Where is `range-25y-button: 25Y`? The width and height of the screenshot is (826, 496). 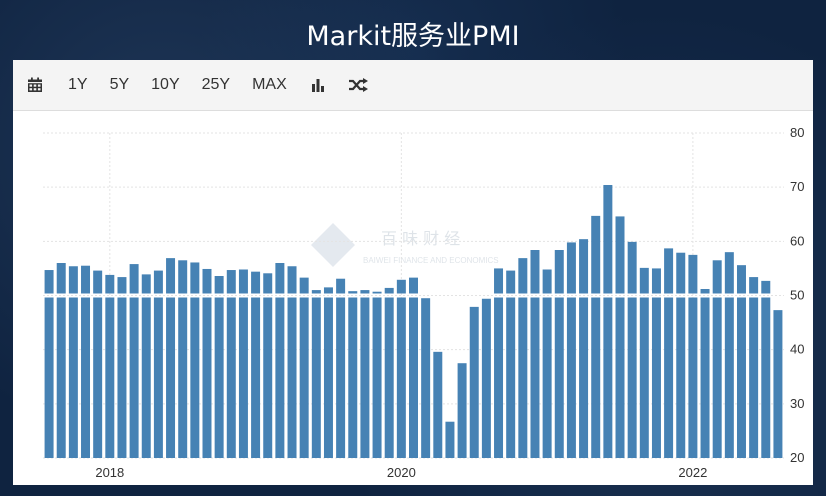 range-25y-button: 25Y is located at coordinates (216, 85).